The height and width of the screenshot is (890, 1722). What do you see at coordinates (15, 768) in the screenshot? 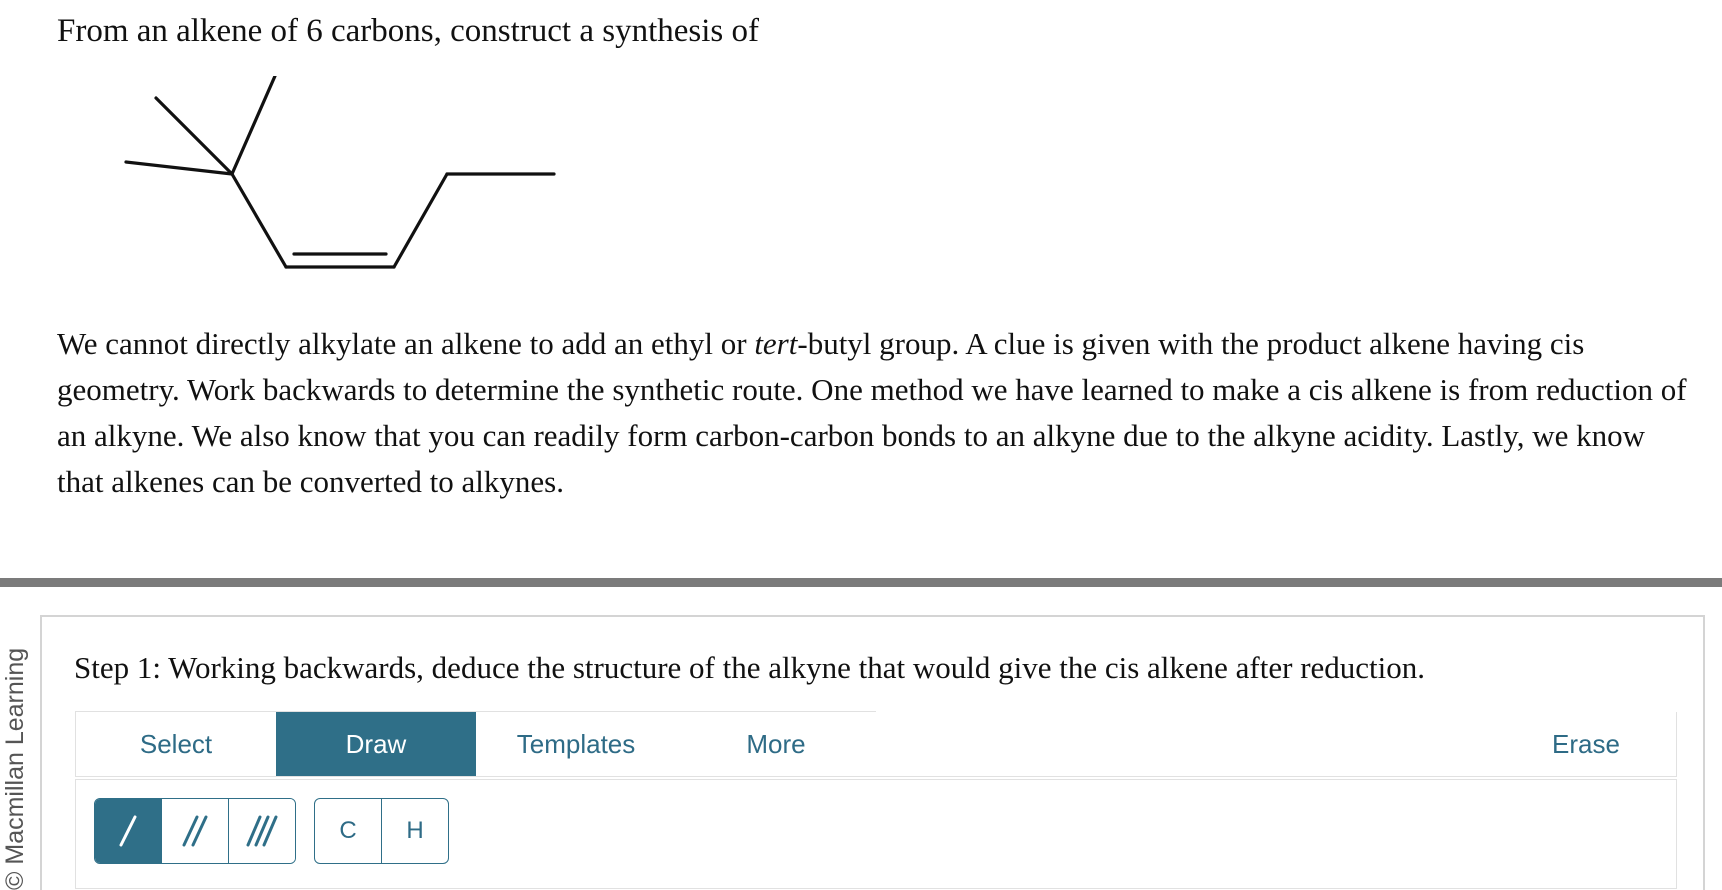
I see `copyright-text: © Macmillan Learning` at bounding box center [15, 768].